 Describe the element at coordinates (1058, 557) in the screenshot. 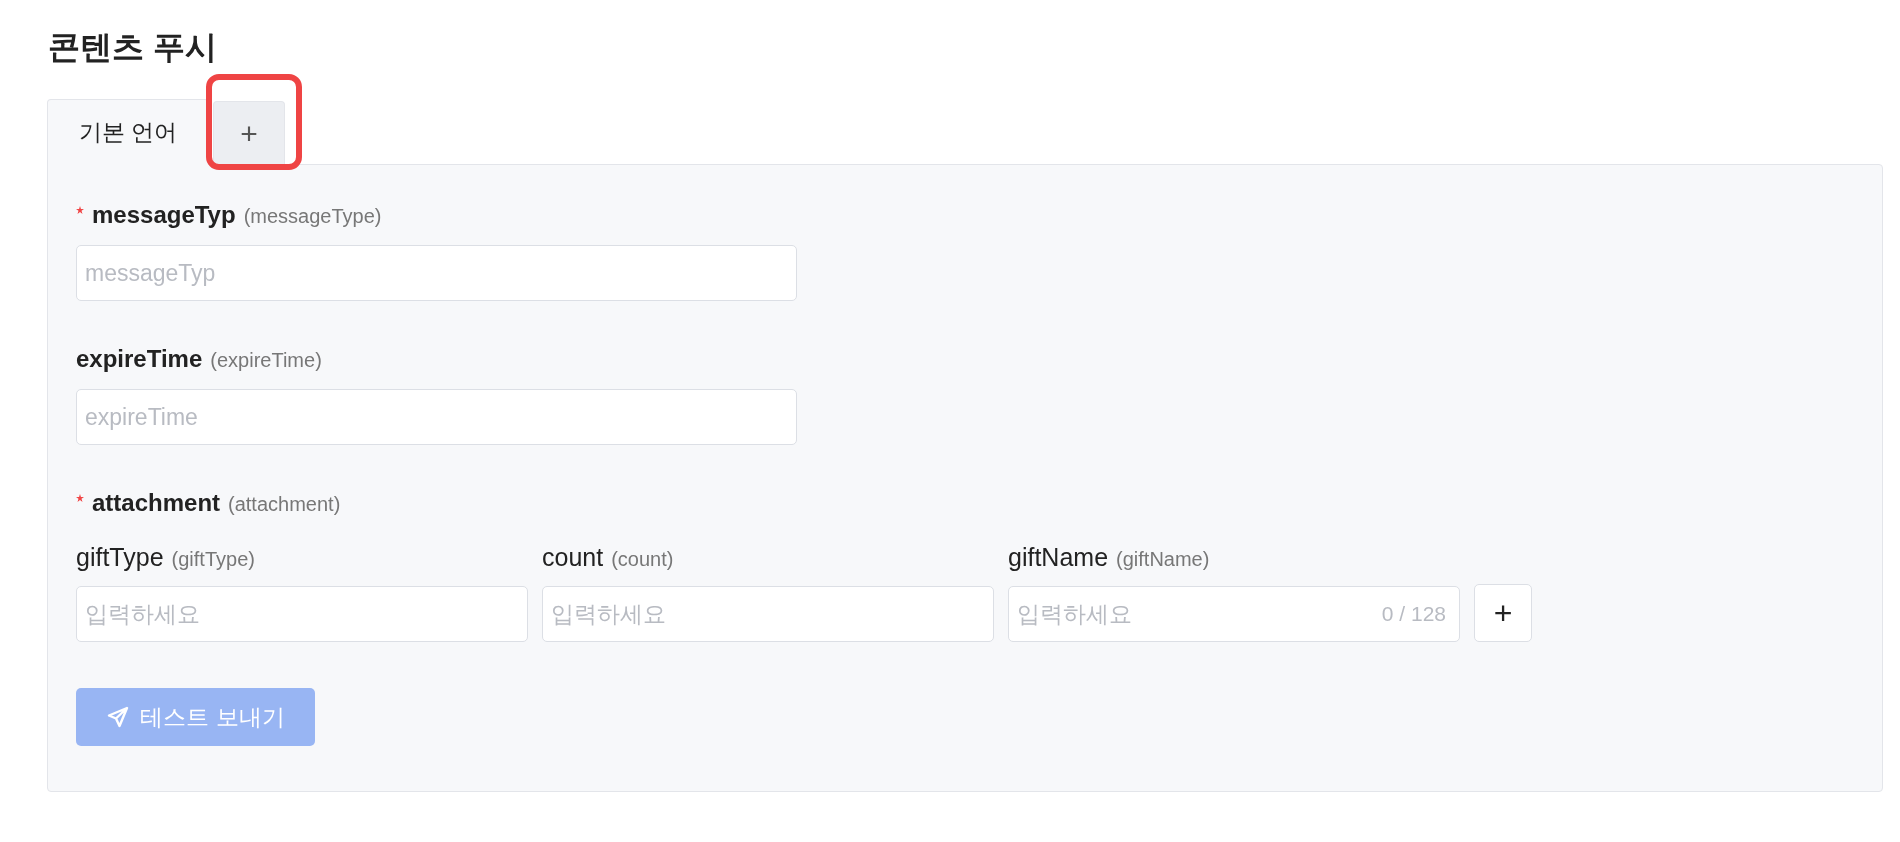

I see `field-label: giftName` at that location.